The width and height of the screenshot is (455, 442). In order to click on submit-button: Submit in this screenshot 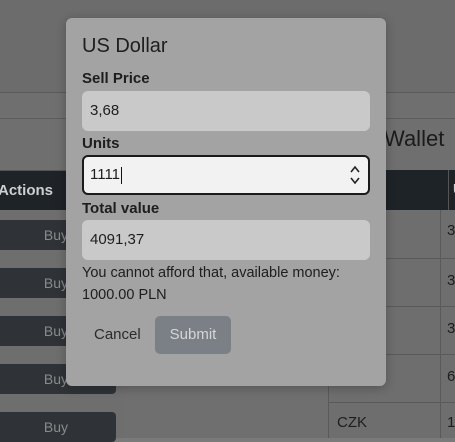, I will do `click(193, 335)`.